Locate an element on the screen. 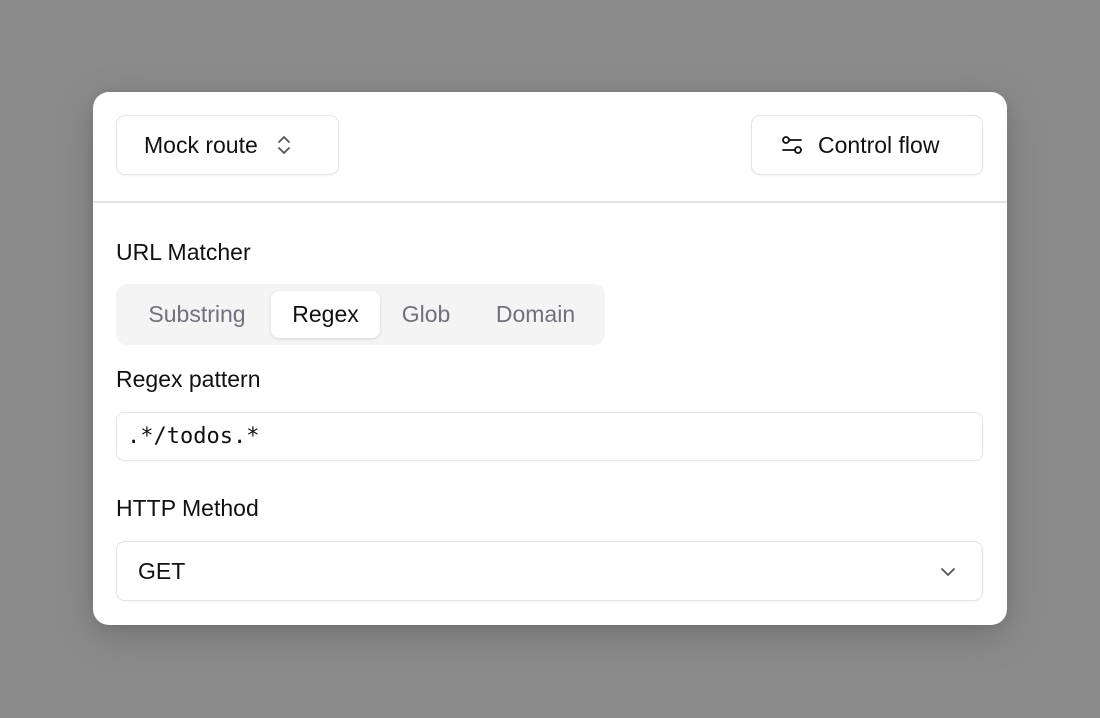  matcher-option-regex: Regex is located at coordinates (325, 314).